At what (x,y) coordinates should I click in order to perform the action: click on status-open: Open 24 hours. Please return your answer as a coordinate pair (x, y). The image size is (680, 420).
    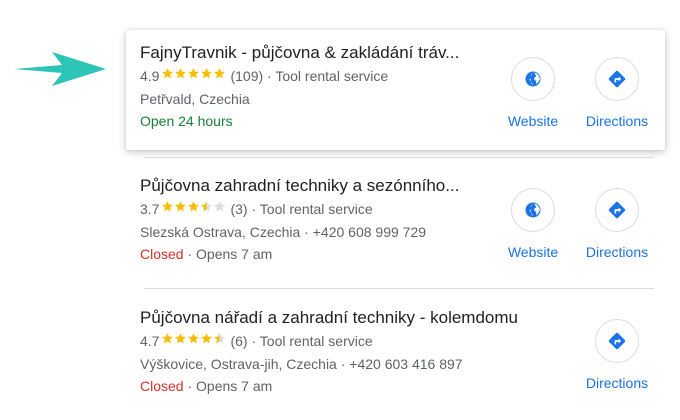
    Looking at the image, I should click on (186, 121).